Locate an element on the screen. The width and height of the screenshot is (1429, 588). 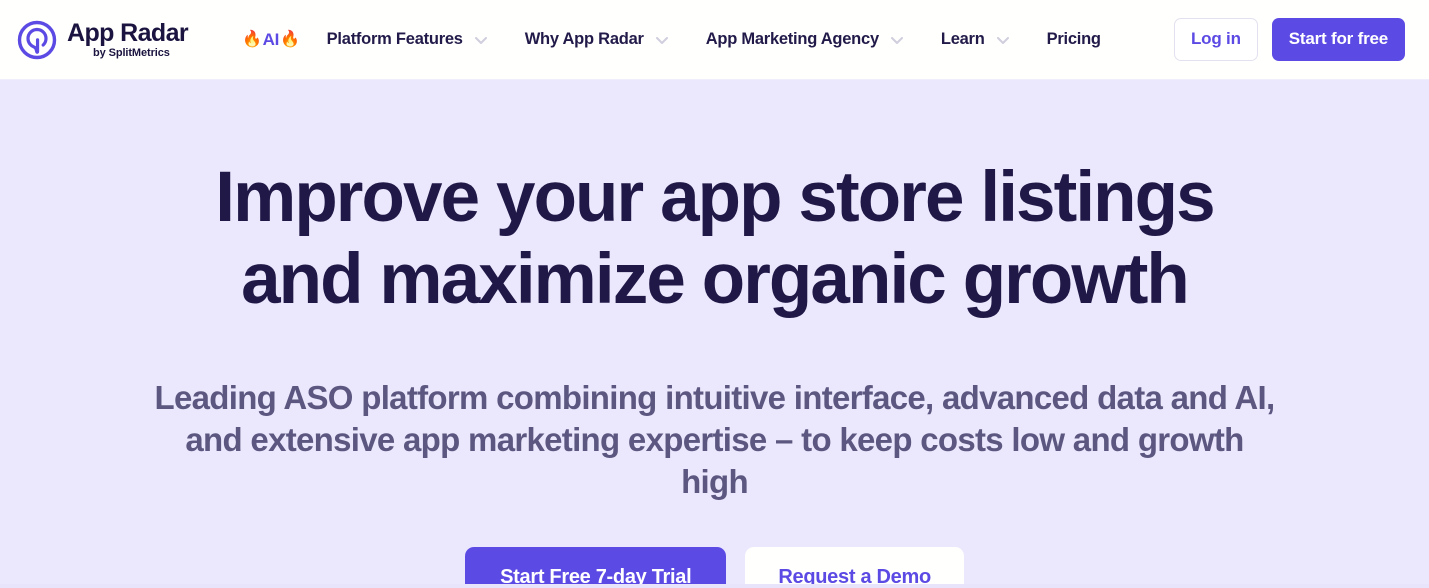
ai-badge: 🔥 AI 🔥 is located at coordinates (271, 40).